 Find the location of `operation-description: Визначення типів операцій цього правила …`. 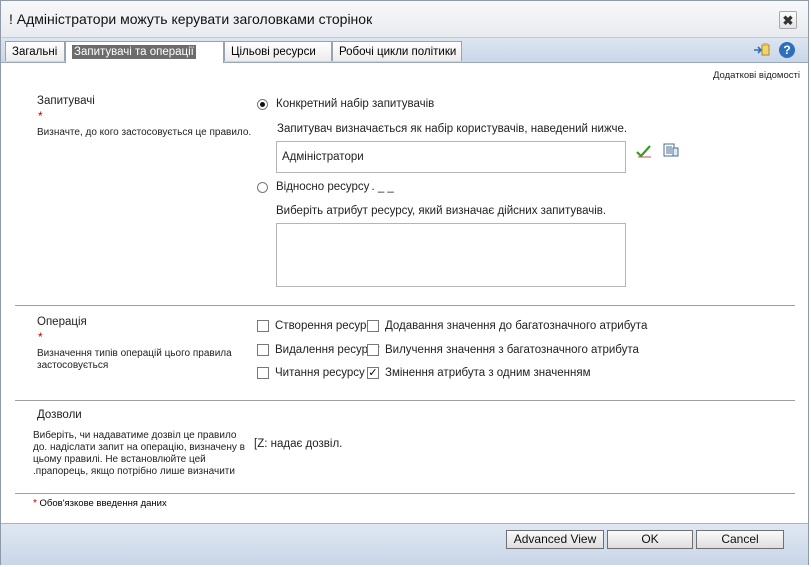

operation-description: Визначення типів операцій цього правила … is located at coordinates (134, 359).